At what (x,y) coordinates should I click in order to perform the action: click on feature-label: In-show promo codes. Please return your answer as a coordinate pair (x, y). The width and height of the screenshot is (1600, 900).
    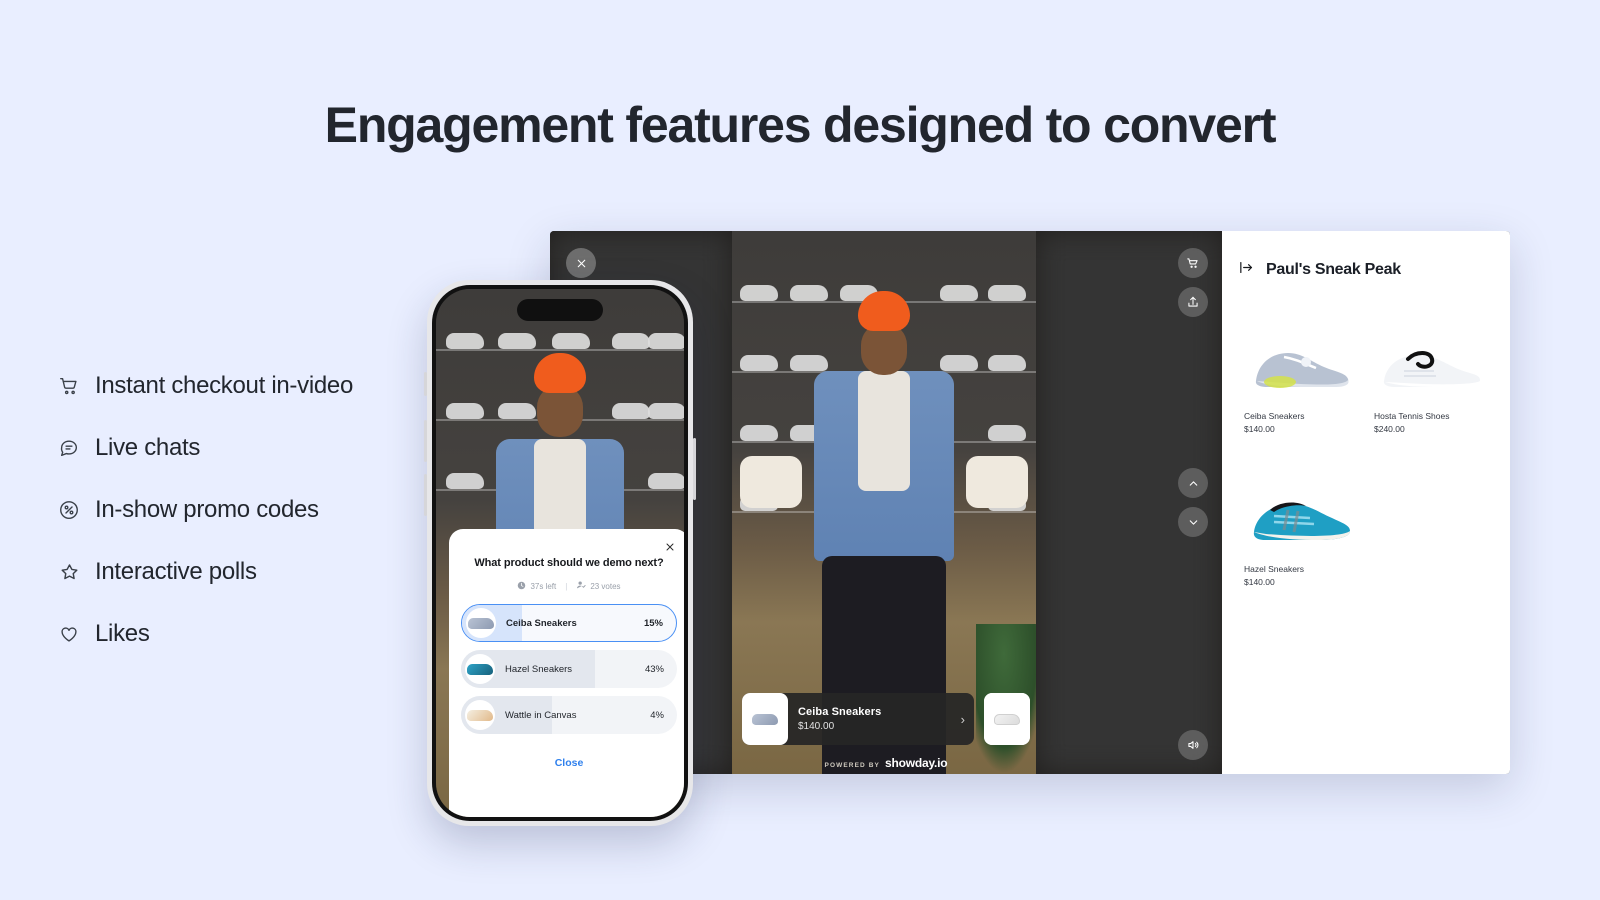
    Looking at the image, I should click on (207, 509).